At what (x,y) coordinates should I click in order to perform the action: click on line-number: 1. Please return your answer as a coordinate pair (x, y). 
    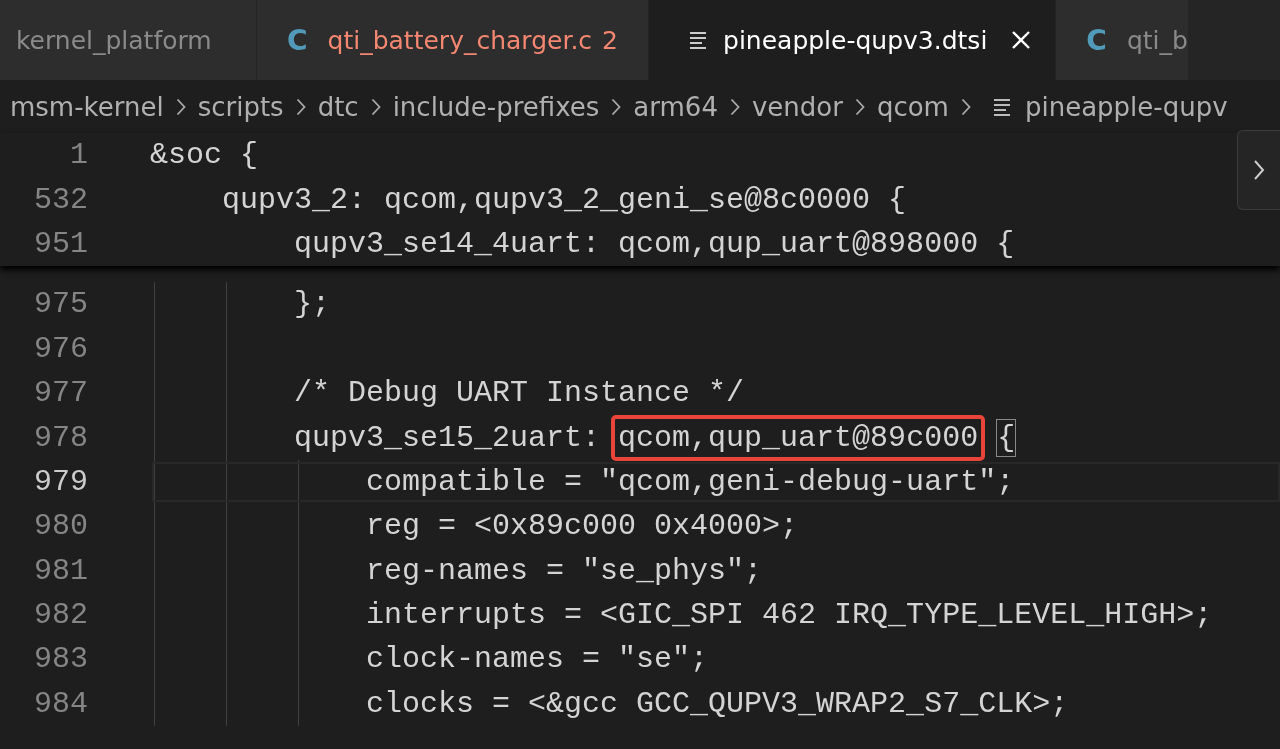
    Looking at the image, I should click on (78, 155).